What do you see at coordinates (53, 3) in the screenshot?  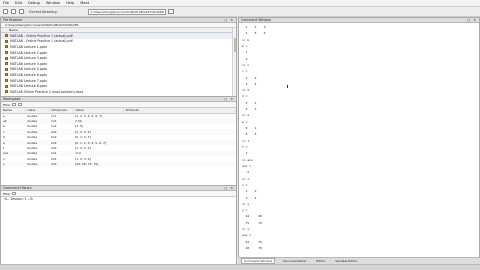 I see `menu-window: Window` at bounding box center [53, 3].